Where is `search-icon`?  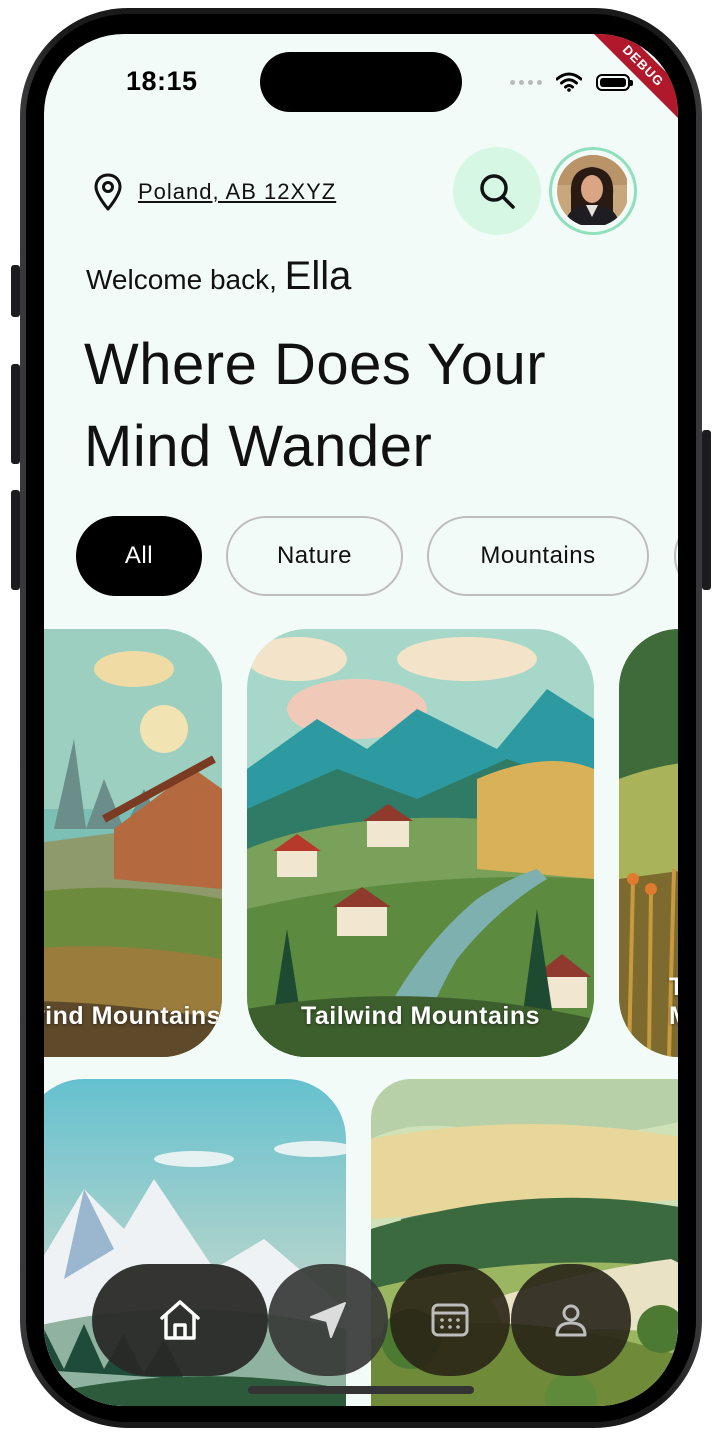
search-icon is located at coordinates (497, 191).